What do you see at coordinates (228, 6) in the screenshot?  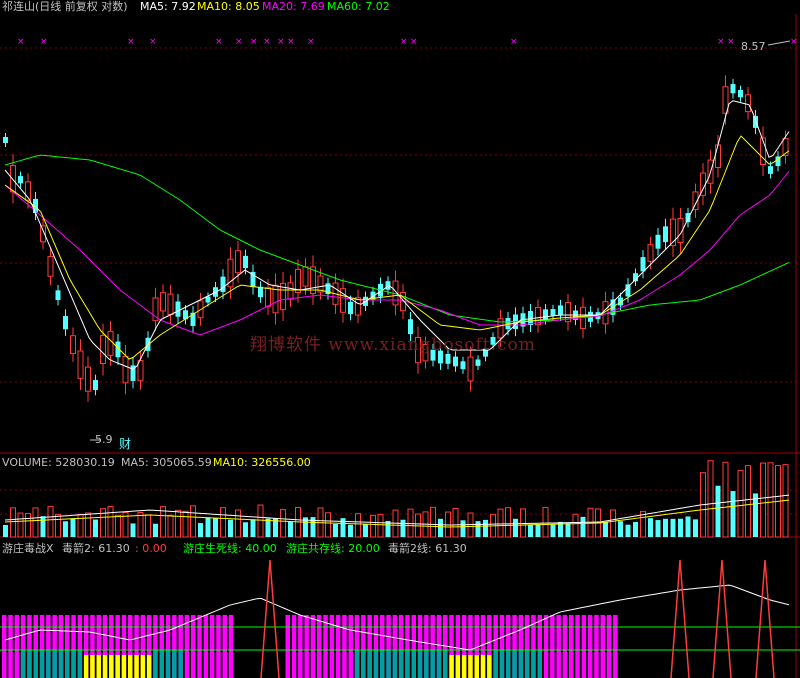 I see `ma10-value: MA10: 8.05` at bounding box center [228, 6].